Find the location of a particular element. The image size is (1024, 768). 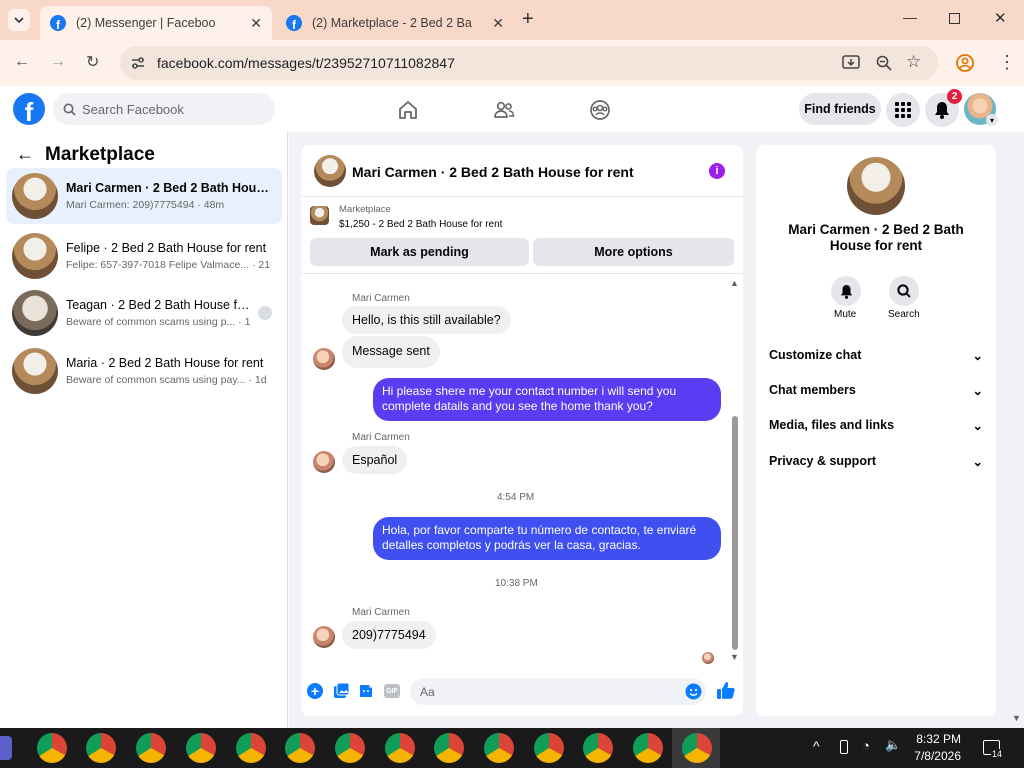

privacy-support-row: Privacy & support ⌄ is located at coordinates (876, 461).